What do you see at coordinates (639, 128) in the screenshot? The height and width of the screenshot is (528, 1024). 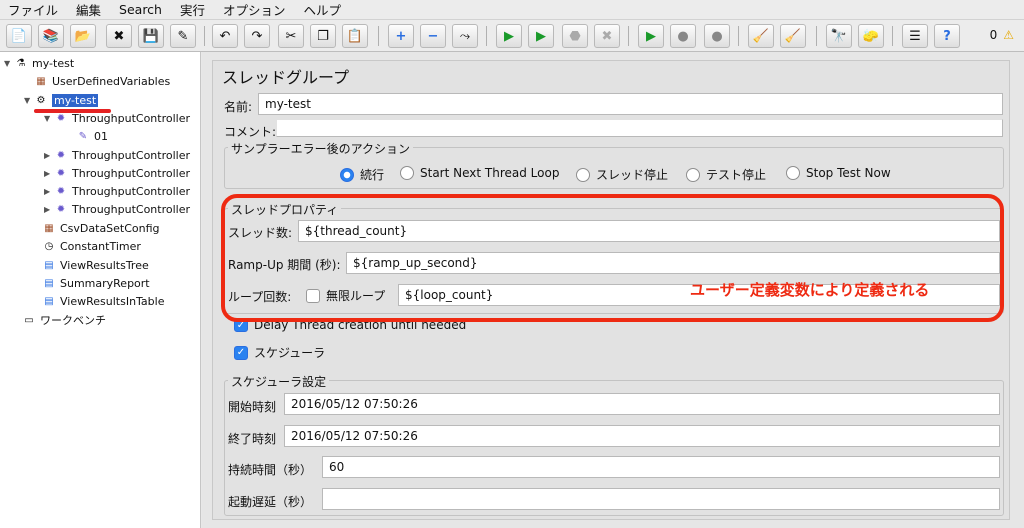 I see `comment-field` at bounding box center [639, 128].